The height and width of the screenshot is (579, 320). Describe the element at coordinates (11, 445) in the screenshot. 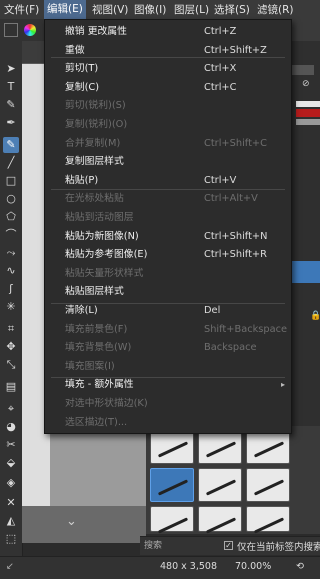

I see `smart-patch-icon: ✂` at that location.